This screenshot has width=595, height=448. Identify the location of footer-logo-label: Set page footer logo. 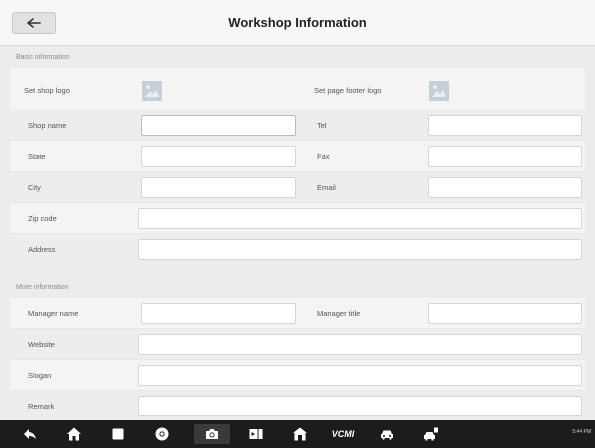
(348, 90).